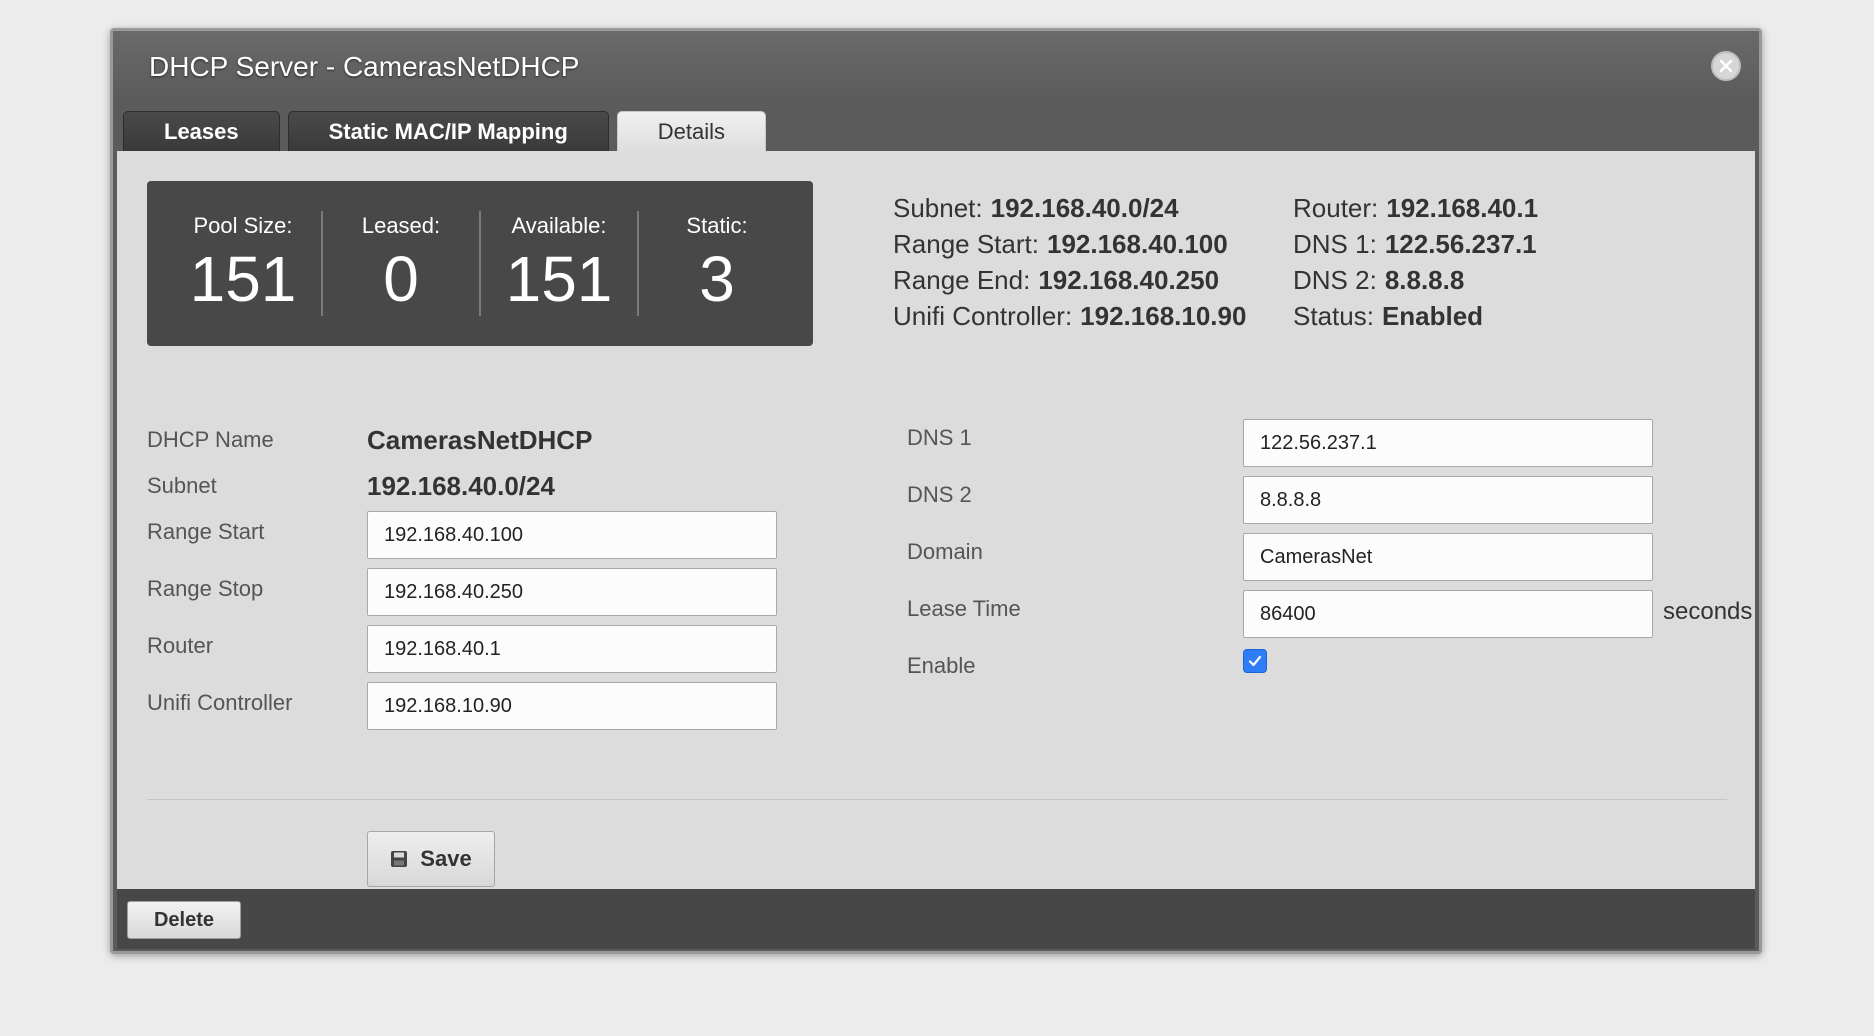 The image size is (1874, 1036). I want to click on summary-unifi-controller: Unifi Controller: 192.168.10.90, so click(1070, 316).